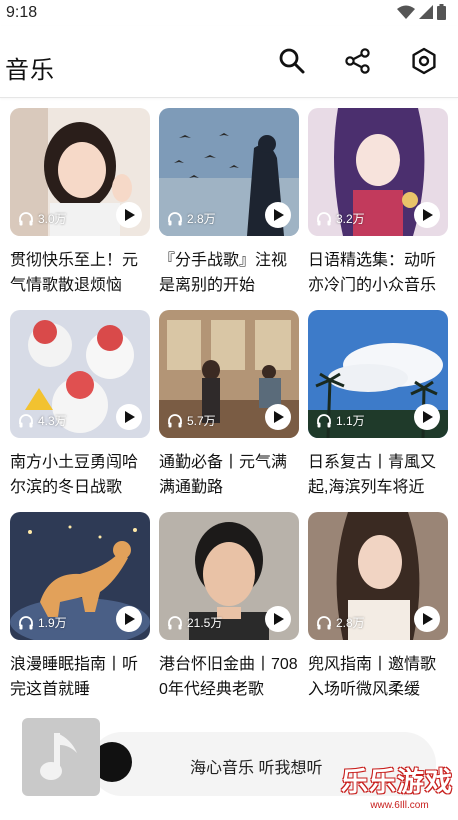  I want to click on play-count-text: 1.9万, so click(52, 623).